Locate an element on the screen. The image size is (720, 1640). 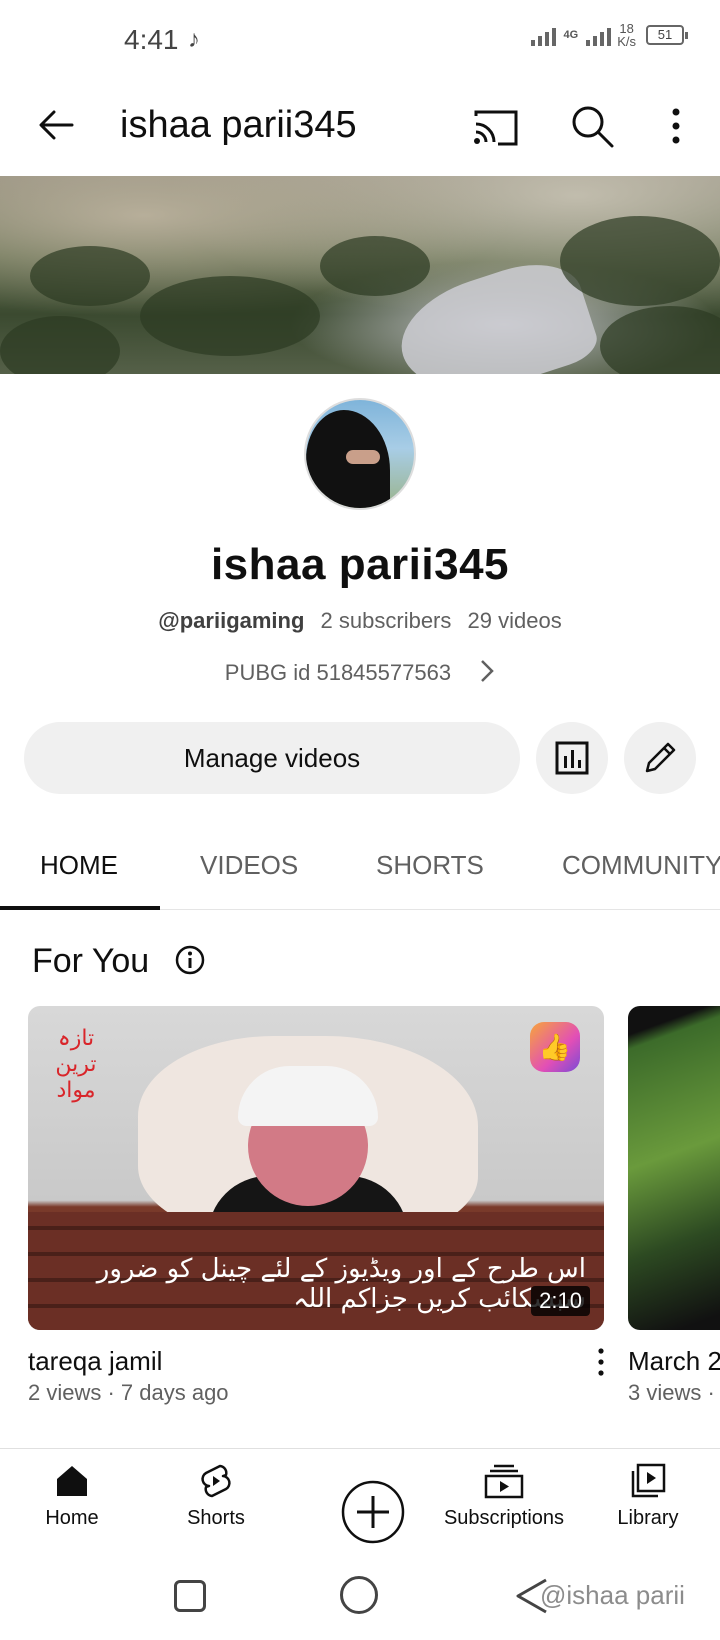
nav-home-label: Home is located at coordinates (72, 1518).